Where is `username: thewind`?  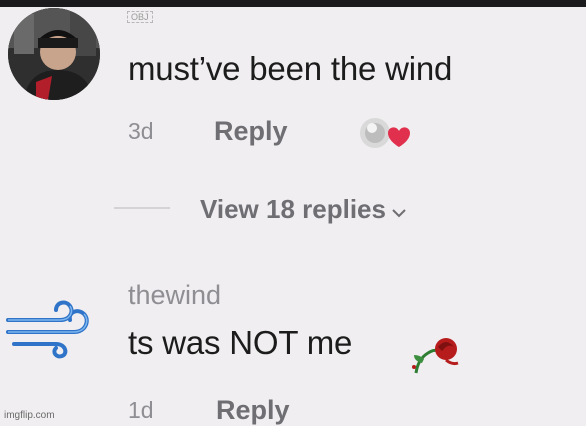 username: thewind is located at coordinates (174, 295).